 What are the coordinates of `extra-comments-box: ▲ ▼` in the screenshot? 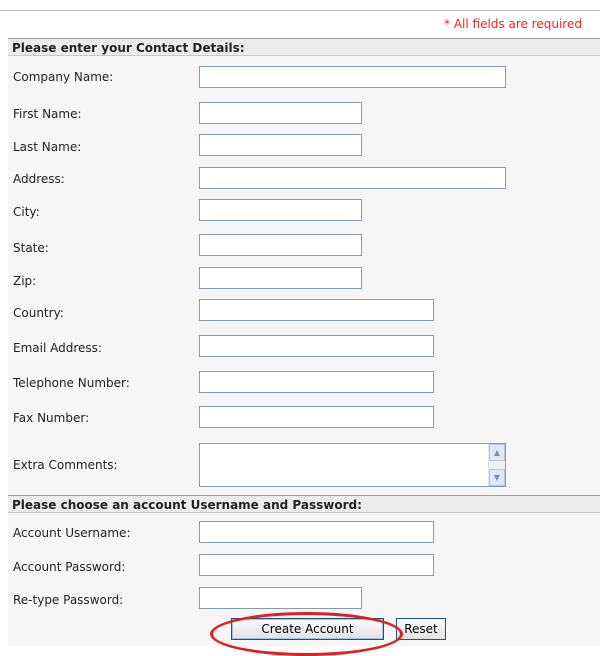 It's located at (352, 465).